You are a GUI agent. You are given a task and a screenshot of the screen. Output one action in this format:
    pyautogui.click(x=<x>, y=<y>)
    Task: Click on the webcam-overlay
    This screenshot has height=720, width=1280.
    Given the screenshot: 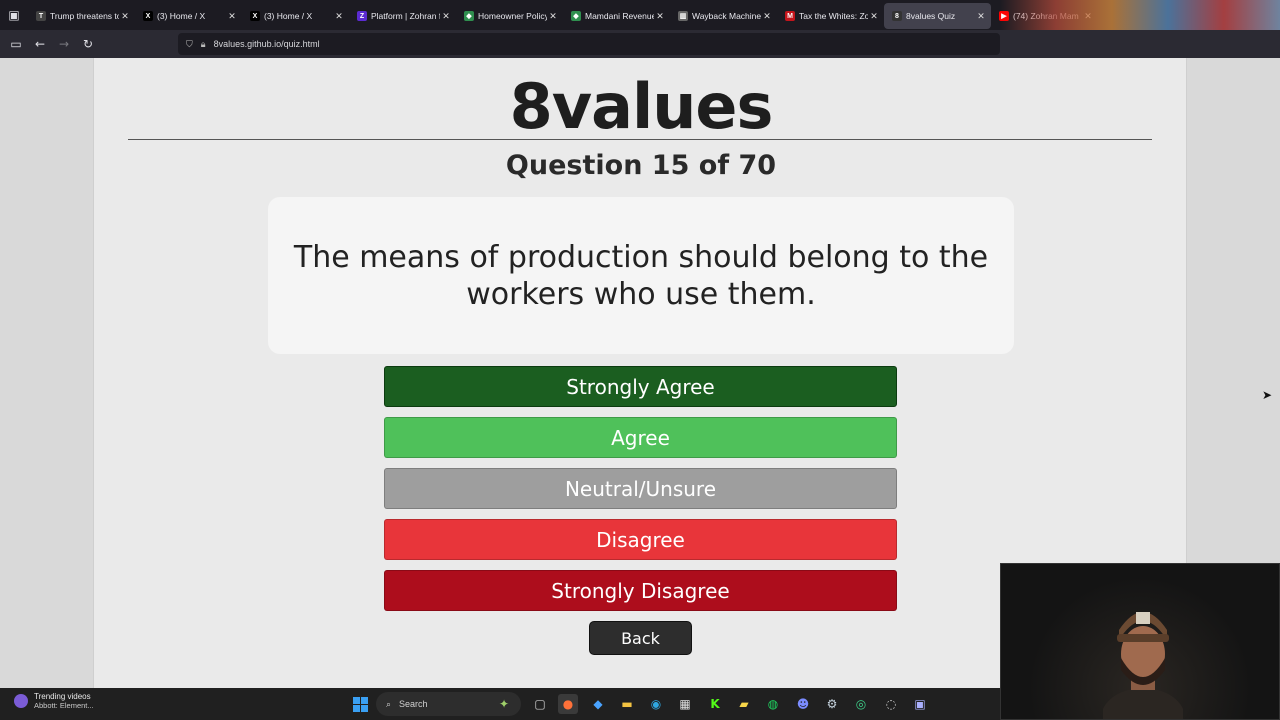 What is the action you would take?
    pyautogui.click(x=1140, y=641)
    